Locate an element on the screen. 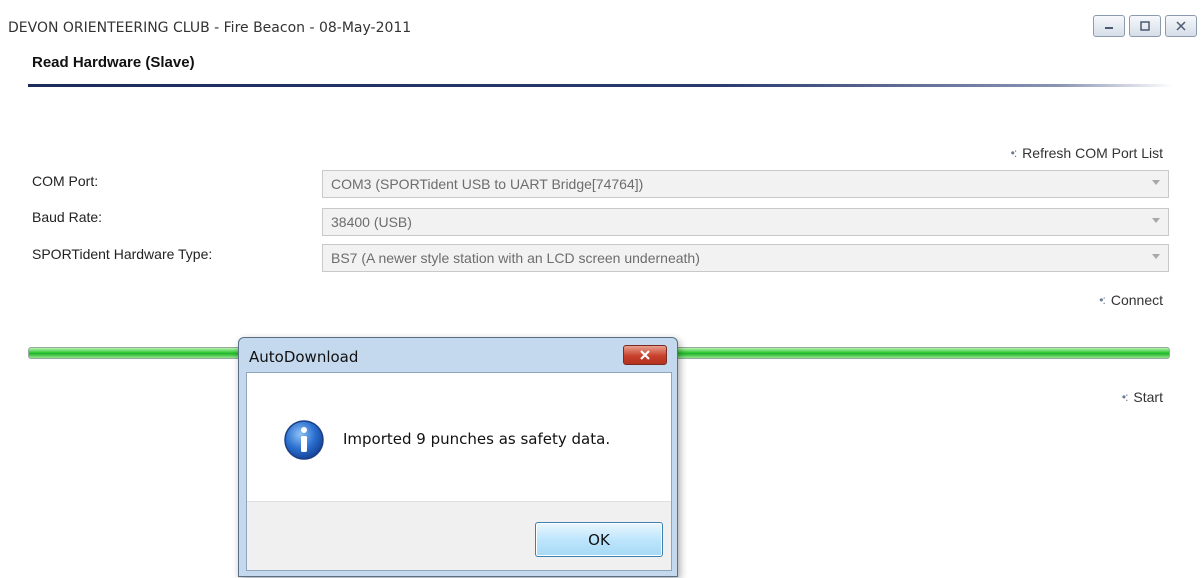  dialog-title: AutoDownload is located at coordinates (304, 357).